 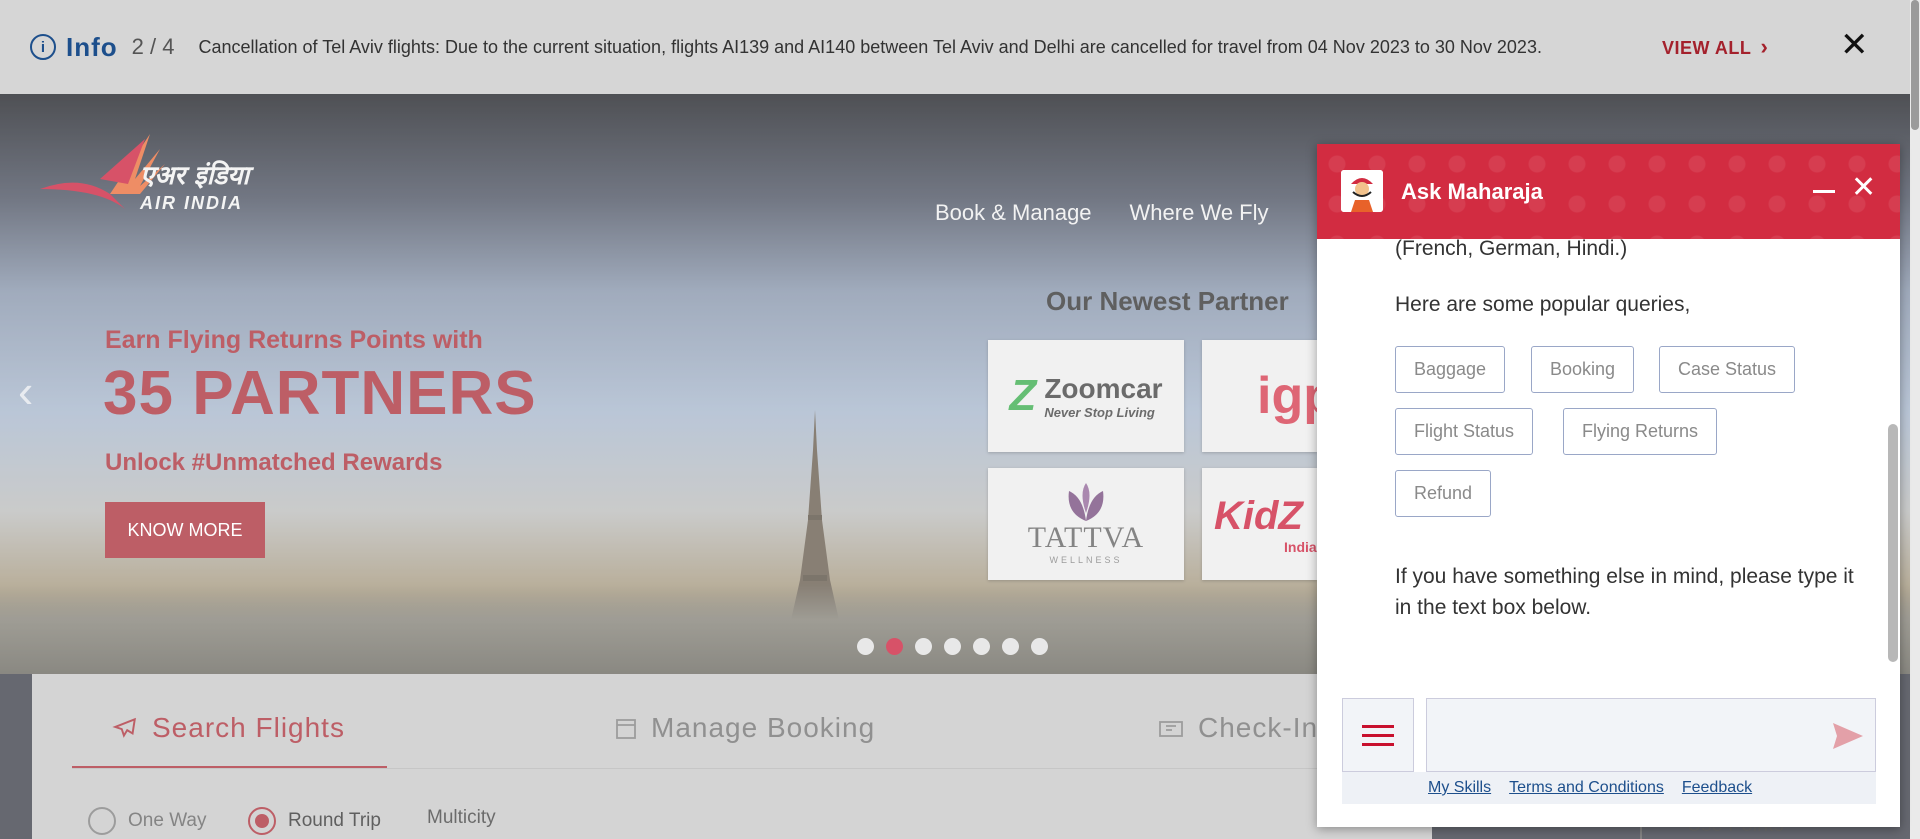 What do you see at coordinates (1848, 736) in the screenshot?
I see `send-icon` at bounding box center [1848, 736].